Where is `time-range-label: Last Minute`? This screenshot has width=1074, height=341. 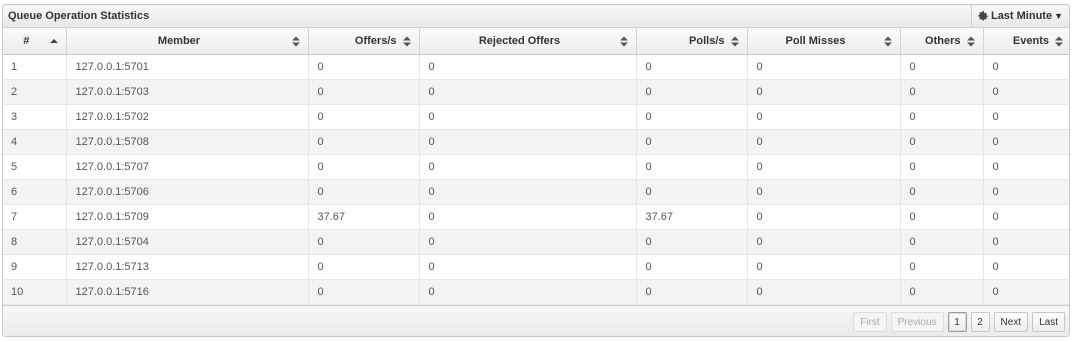
time-range-label: Last Minute is located at coordinates (1021, 16).